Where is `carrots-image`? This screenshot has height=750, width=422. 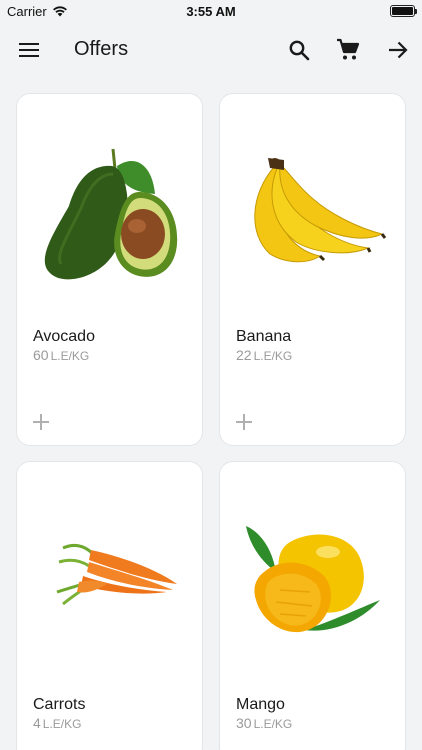 carrots-image is located at coordinates (116, 575).